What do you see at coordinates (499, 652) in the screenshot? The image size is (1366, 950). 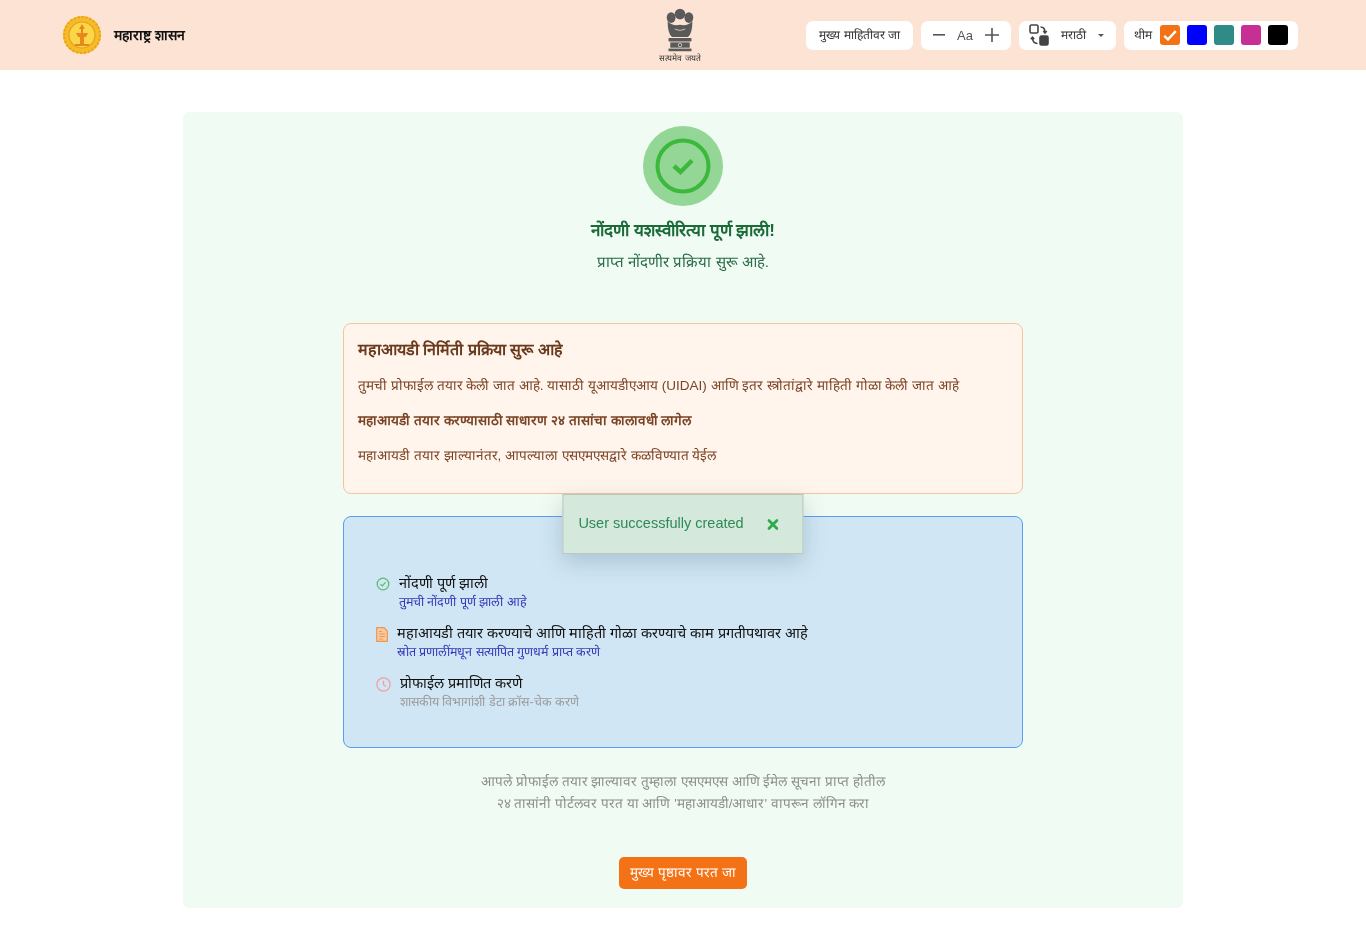 I see `step-detail: स्रोत प्रणालींमधून सत्यापित गुणधर्म प्राप्त करणे` at bounding box center [499, 652].